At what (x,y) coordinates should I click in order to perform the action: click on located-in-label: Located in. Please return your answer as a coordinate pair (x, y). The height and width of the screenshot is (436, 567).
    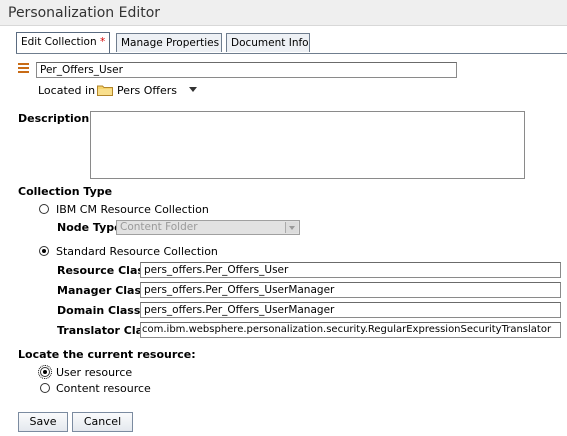
    Looking at the image, I should click on (67, 90).